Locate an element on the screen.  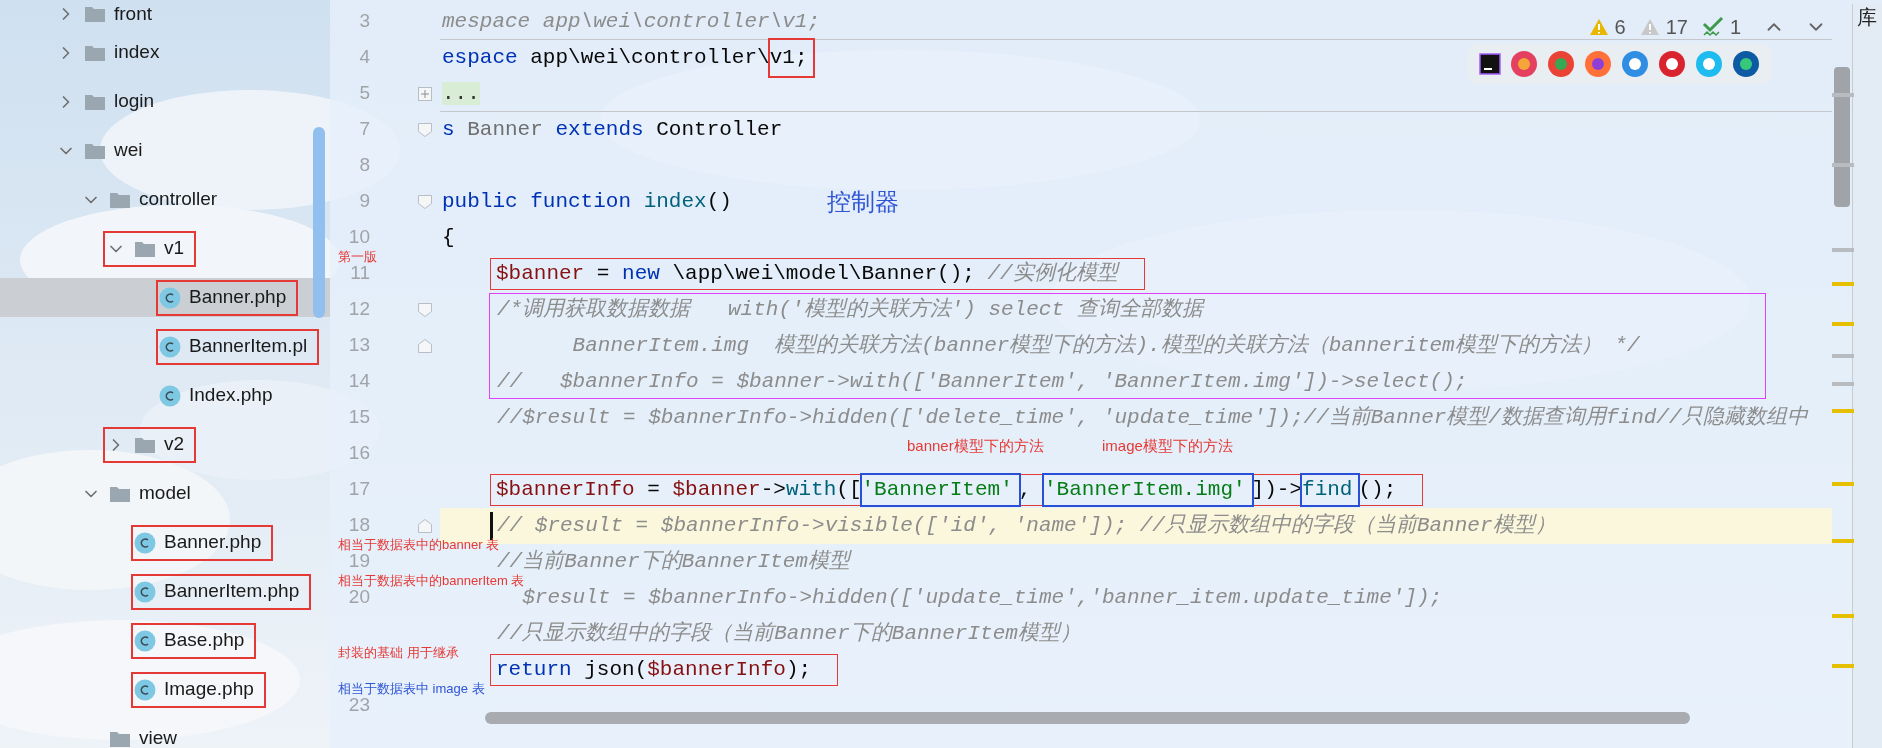
line-number: 10 is located at coordinates (359, 236).